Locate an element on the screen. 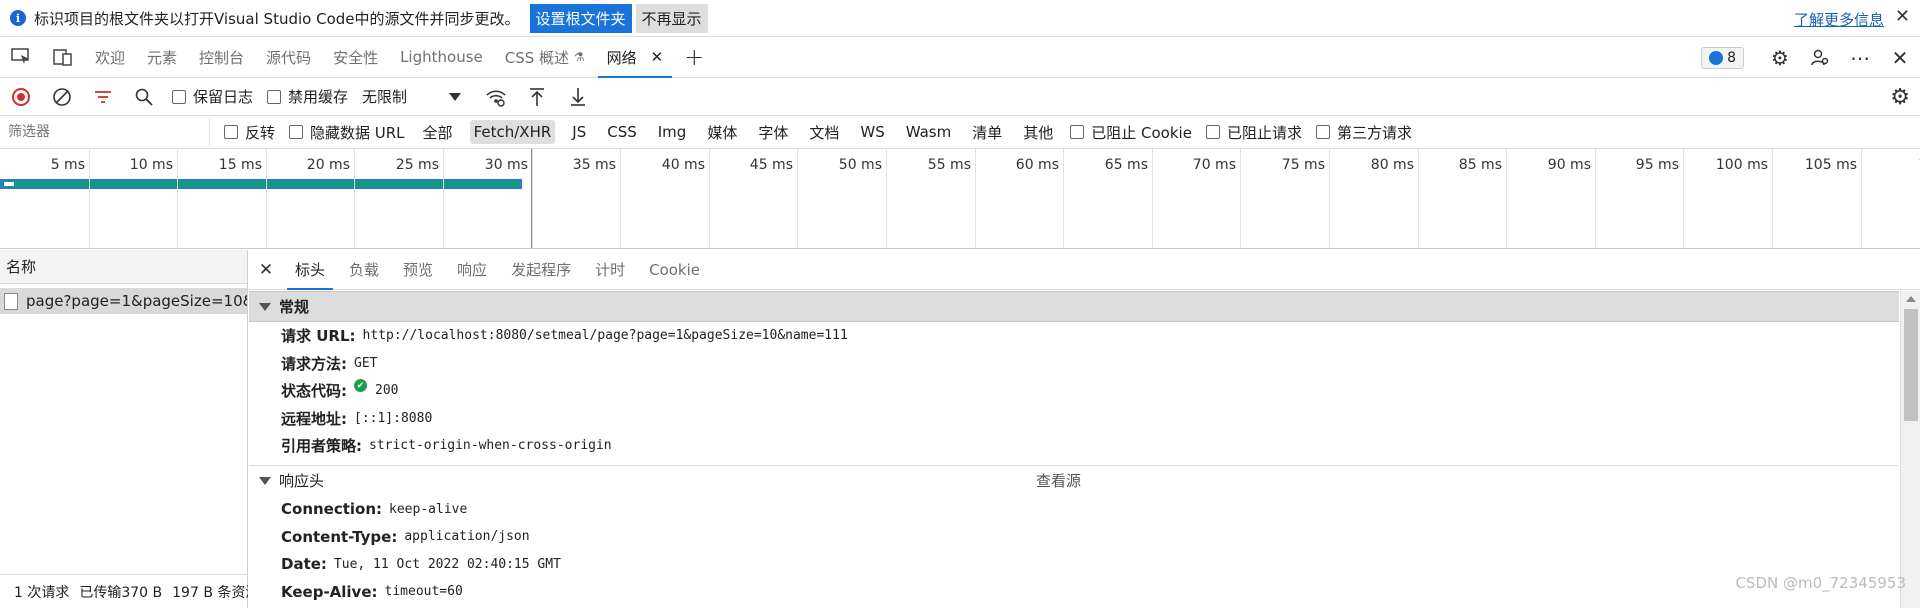 Image resolution: width=1920 pixels, height=608 pixels. timeline-tick-label: 25 ms is located at coordinates (417, 165).